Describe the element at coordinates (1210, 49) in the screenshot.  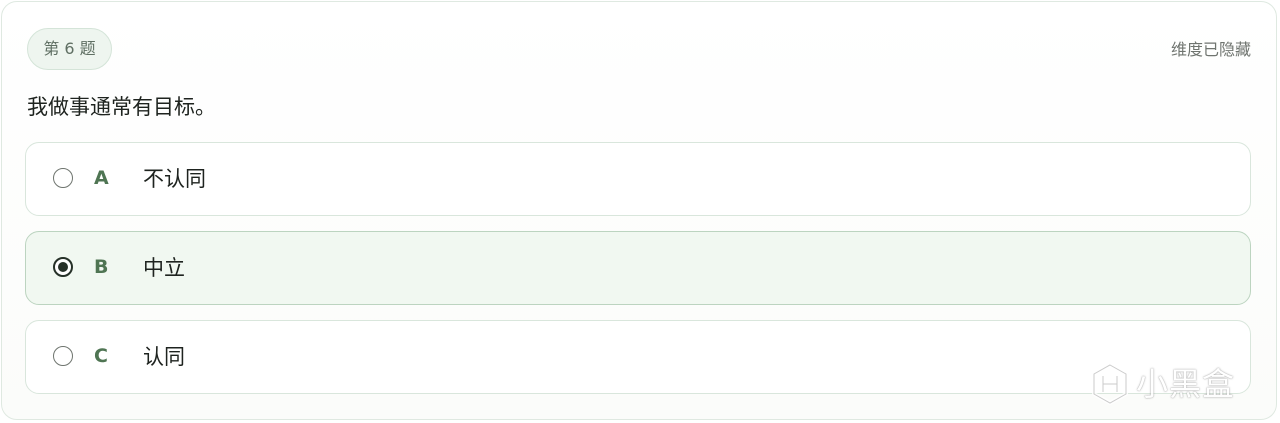
I see `dimension-status: 维度已隐藏` at that location.